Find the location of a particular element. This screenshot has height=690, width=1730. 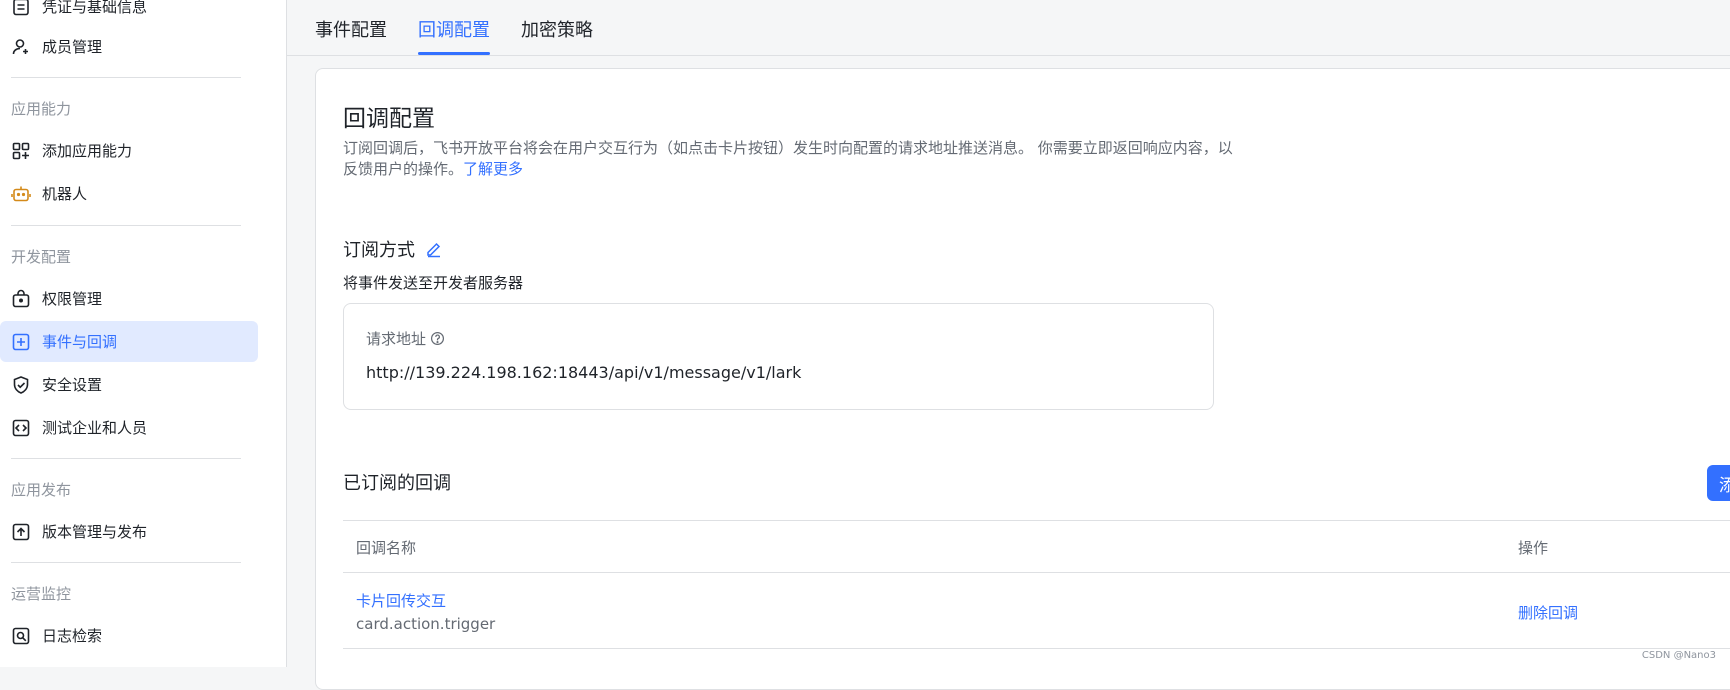

active-tab-indicator is located at coordinates (454, 53).